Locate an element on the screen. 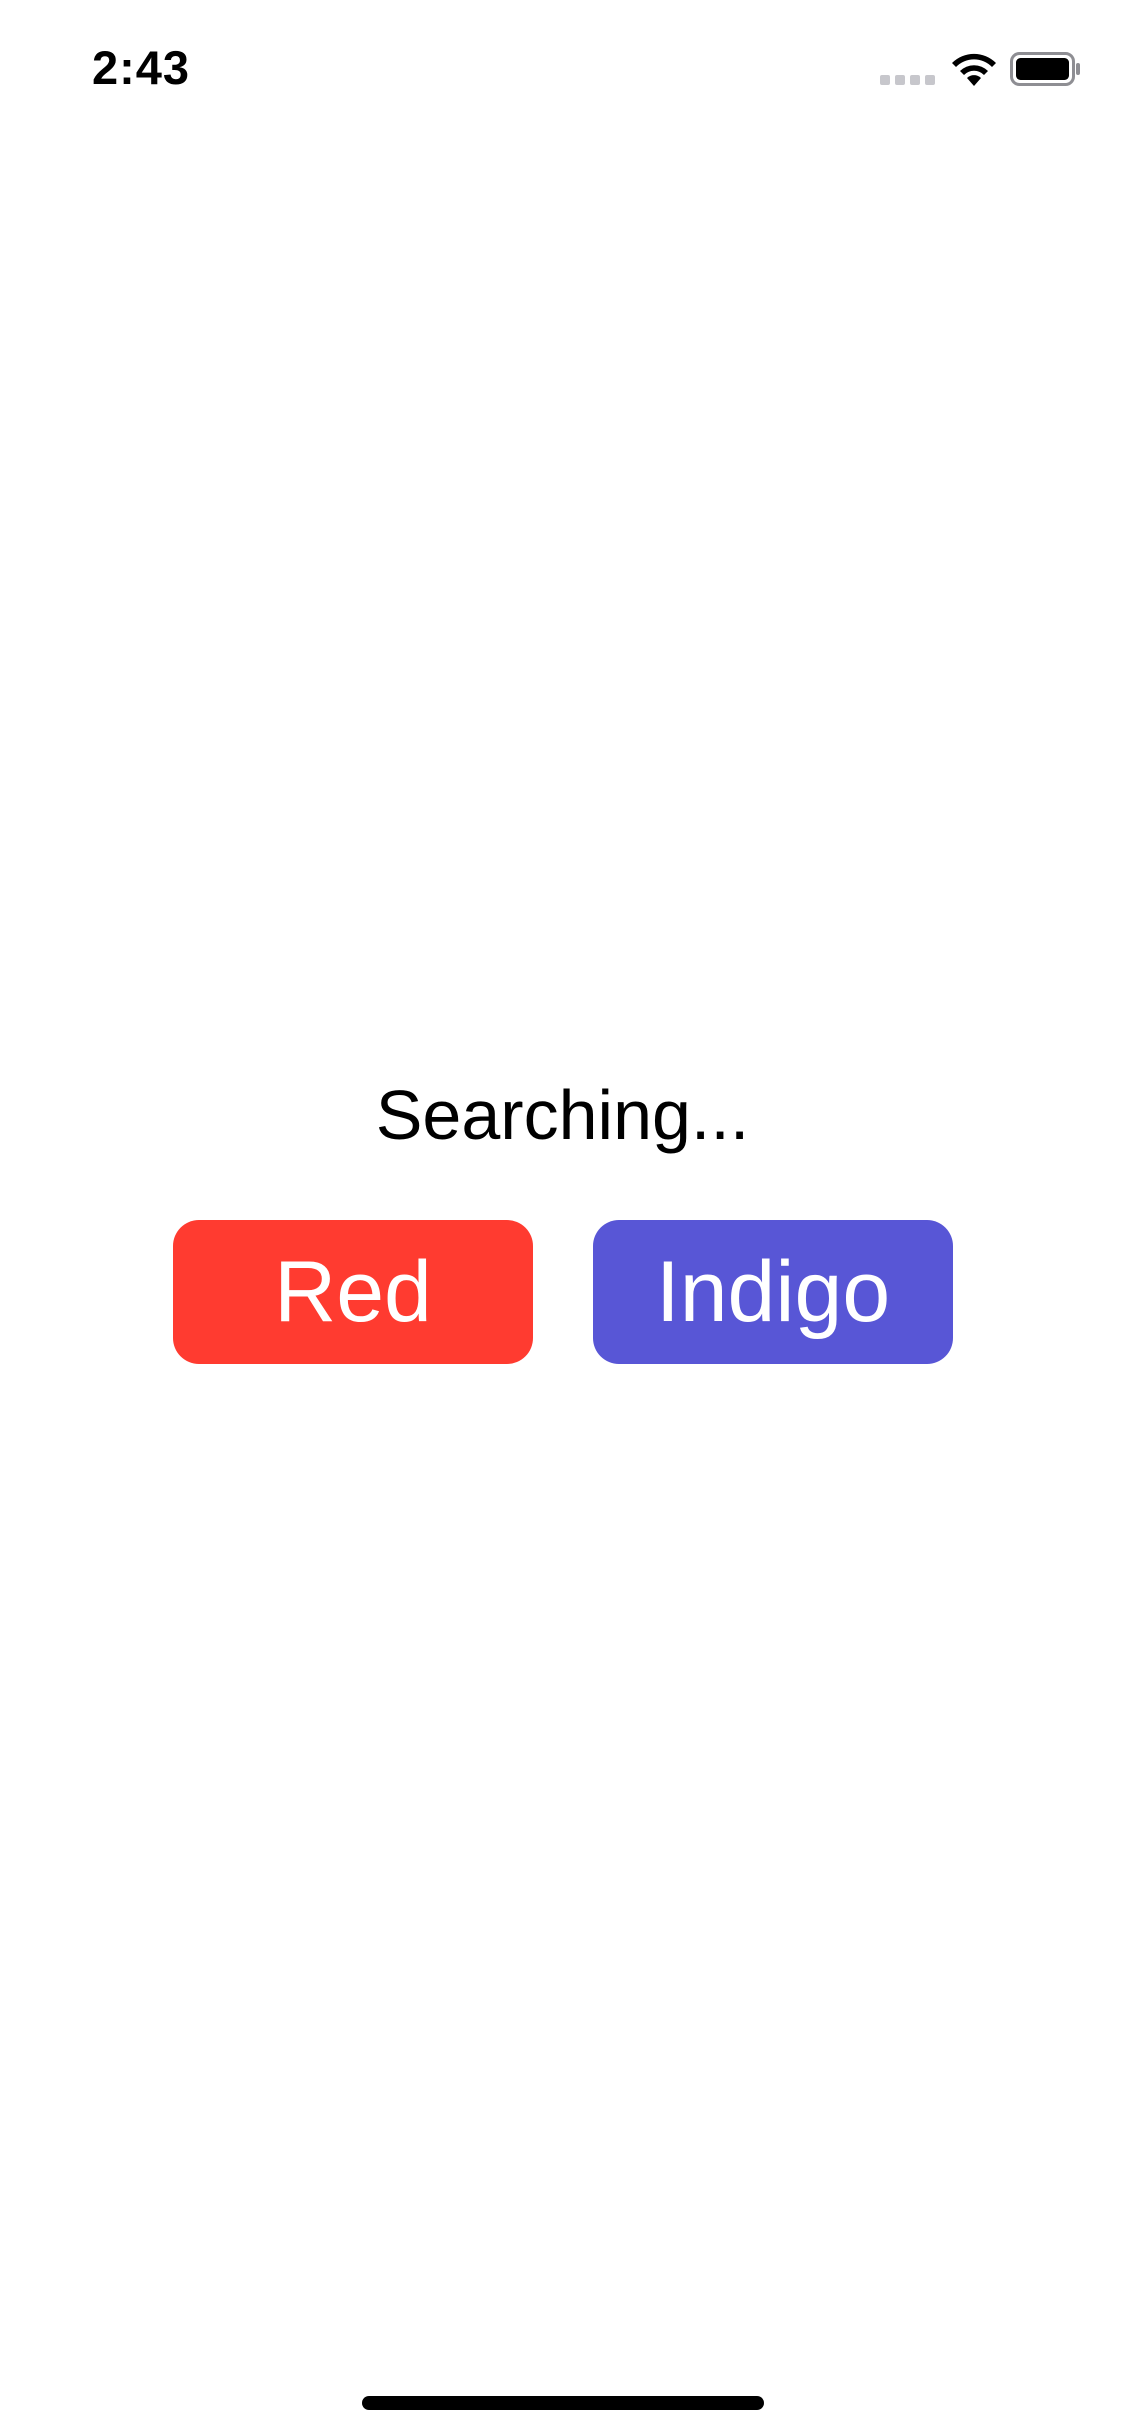 This screenshot has width=1125, height=2436. wifi-icon is located at coordinates (974, 69).